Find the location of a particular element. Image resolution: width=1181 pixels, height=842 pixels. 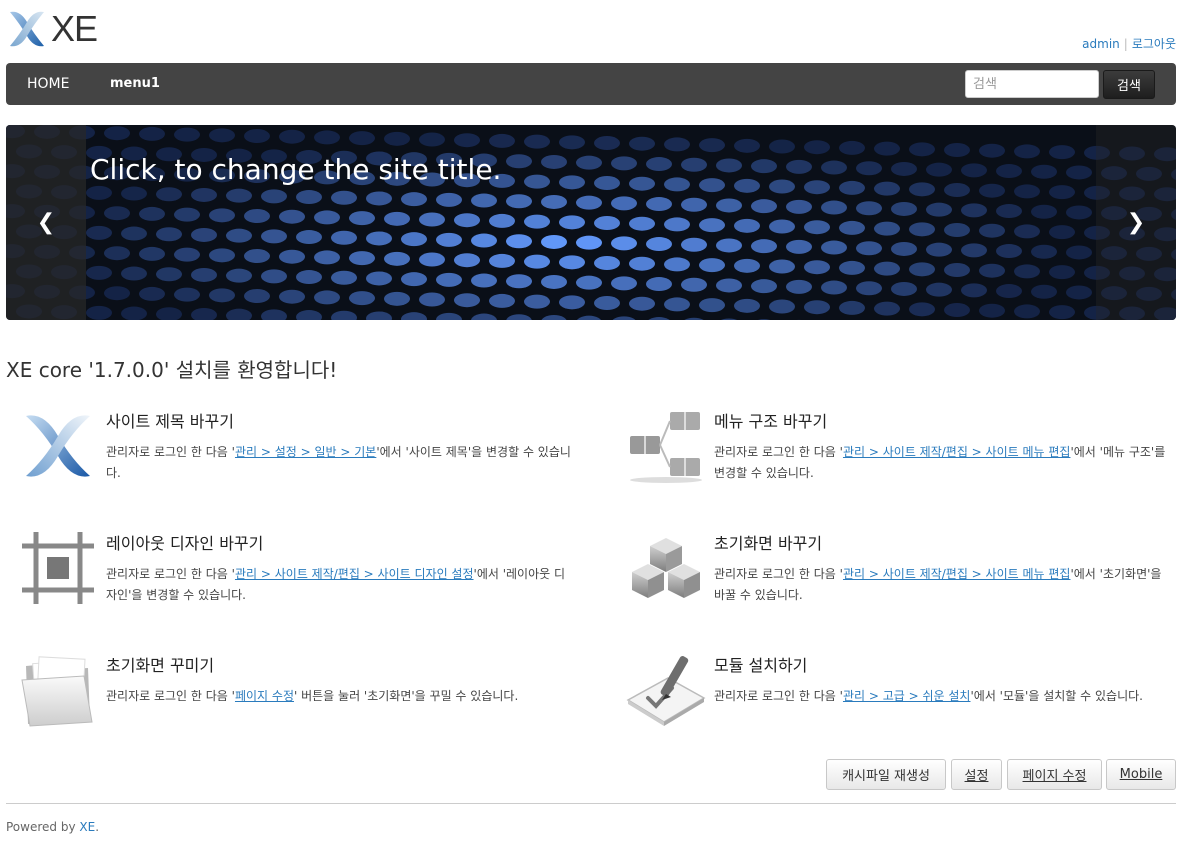

cubes-icon is located at coordinates (666, 568).